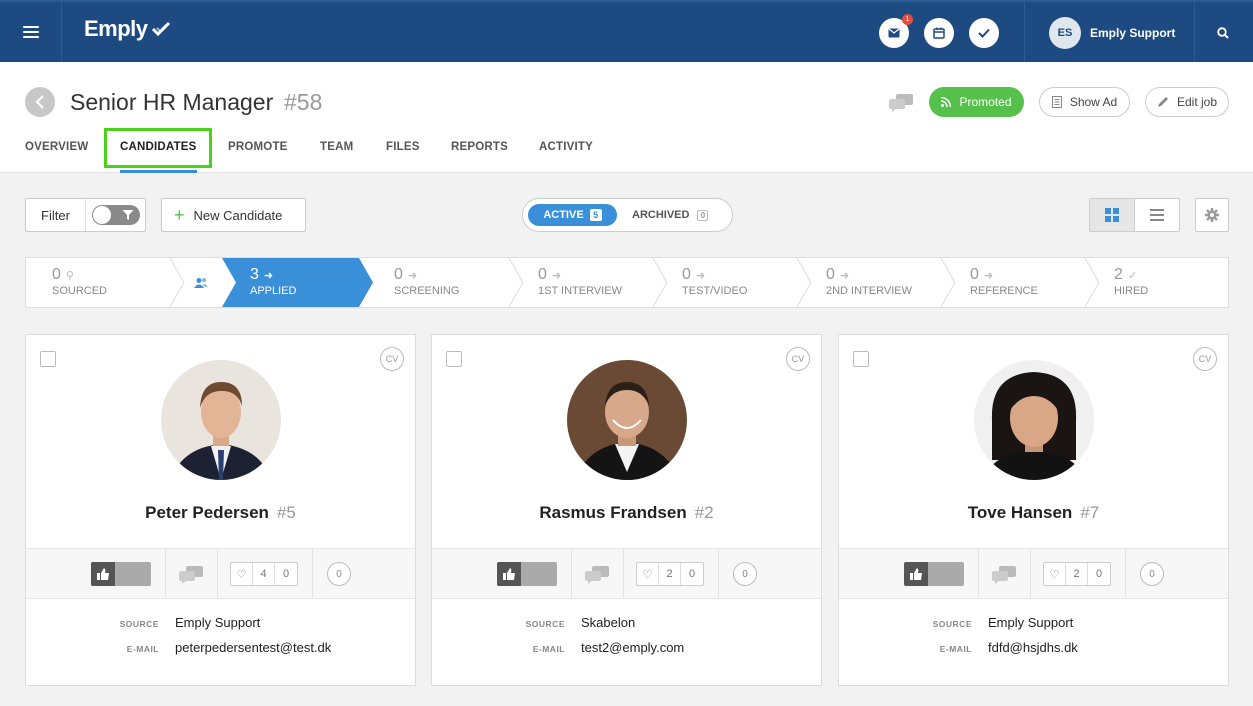 This screenshot has width=1253, height=706. Describe the element at coordinates (1084, 102) in the screenshot. I see `show-ad-button: Show Ad` at that location.